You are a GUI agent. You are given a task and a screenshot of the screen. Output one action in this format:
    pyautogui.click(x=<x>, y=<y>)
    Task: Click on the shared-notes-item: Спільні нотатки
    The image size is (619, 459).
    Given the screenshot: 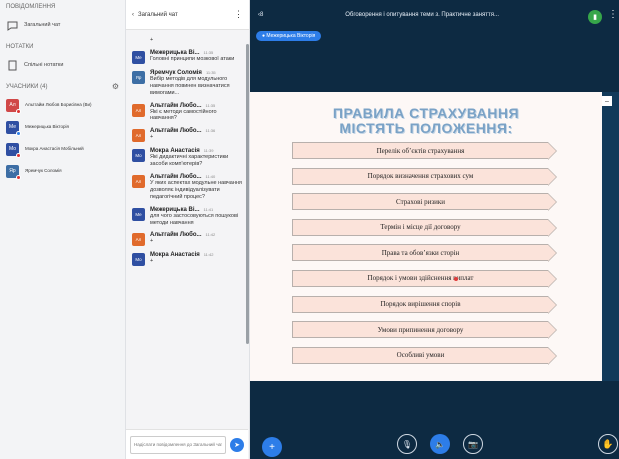 What is the action you would take?
    pyautogui.click(x=62, y=65)
    